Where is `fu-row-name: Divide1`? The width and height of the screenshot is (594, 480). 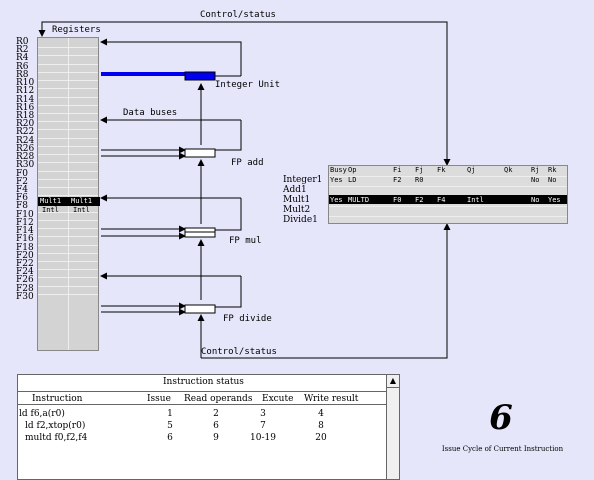
fu-row-name: Divide1 is located at coordinates (300, 220).